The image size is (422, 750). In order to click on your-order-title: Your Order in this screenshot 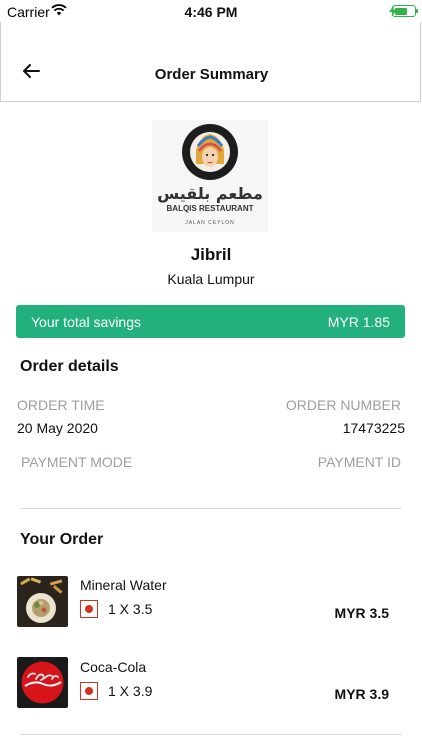, I will do `click(62, 539)`.